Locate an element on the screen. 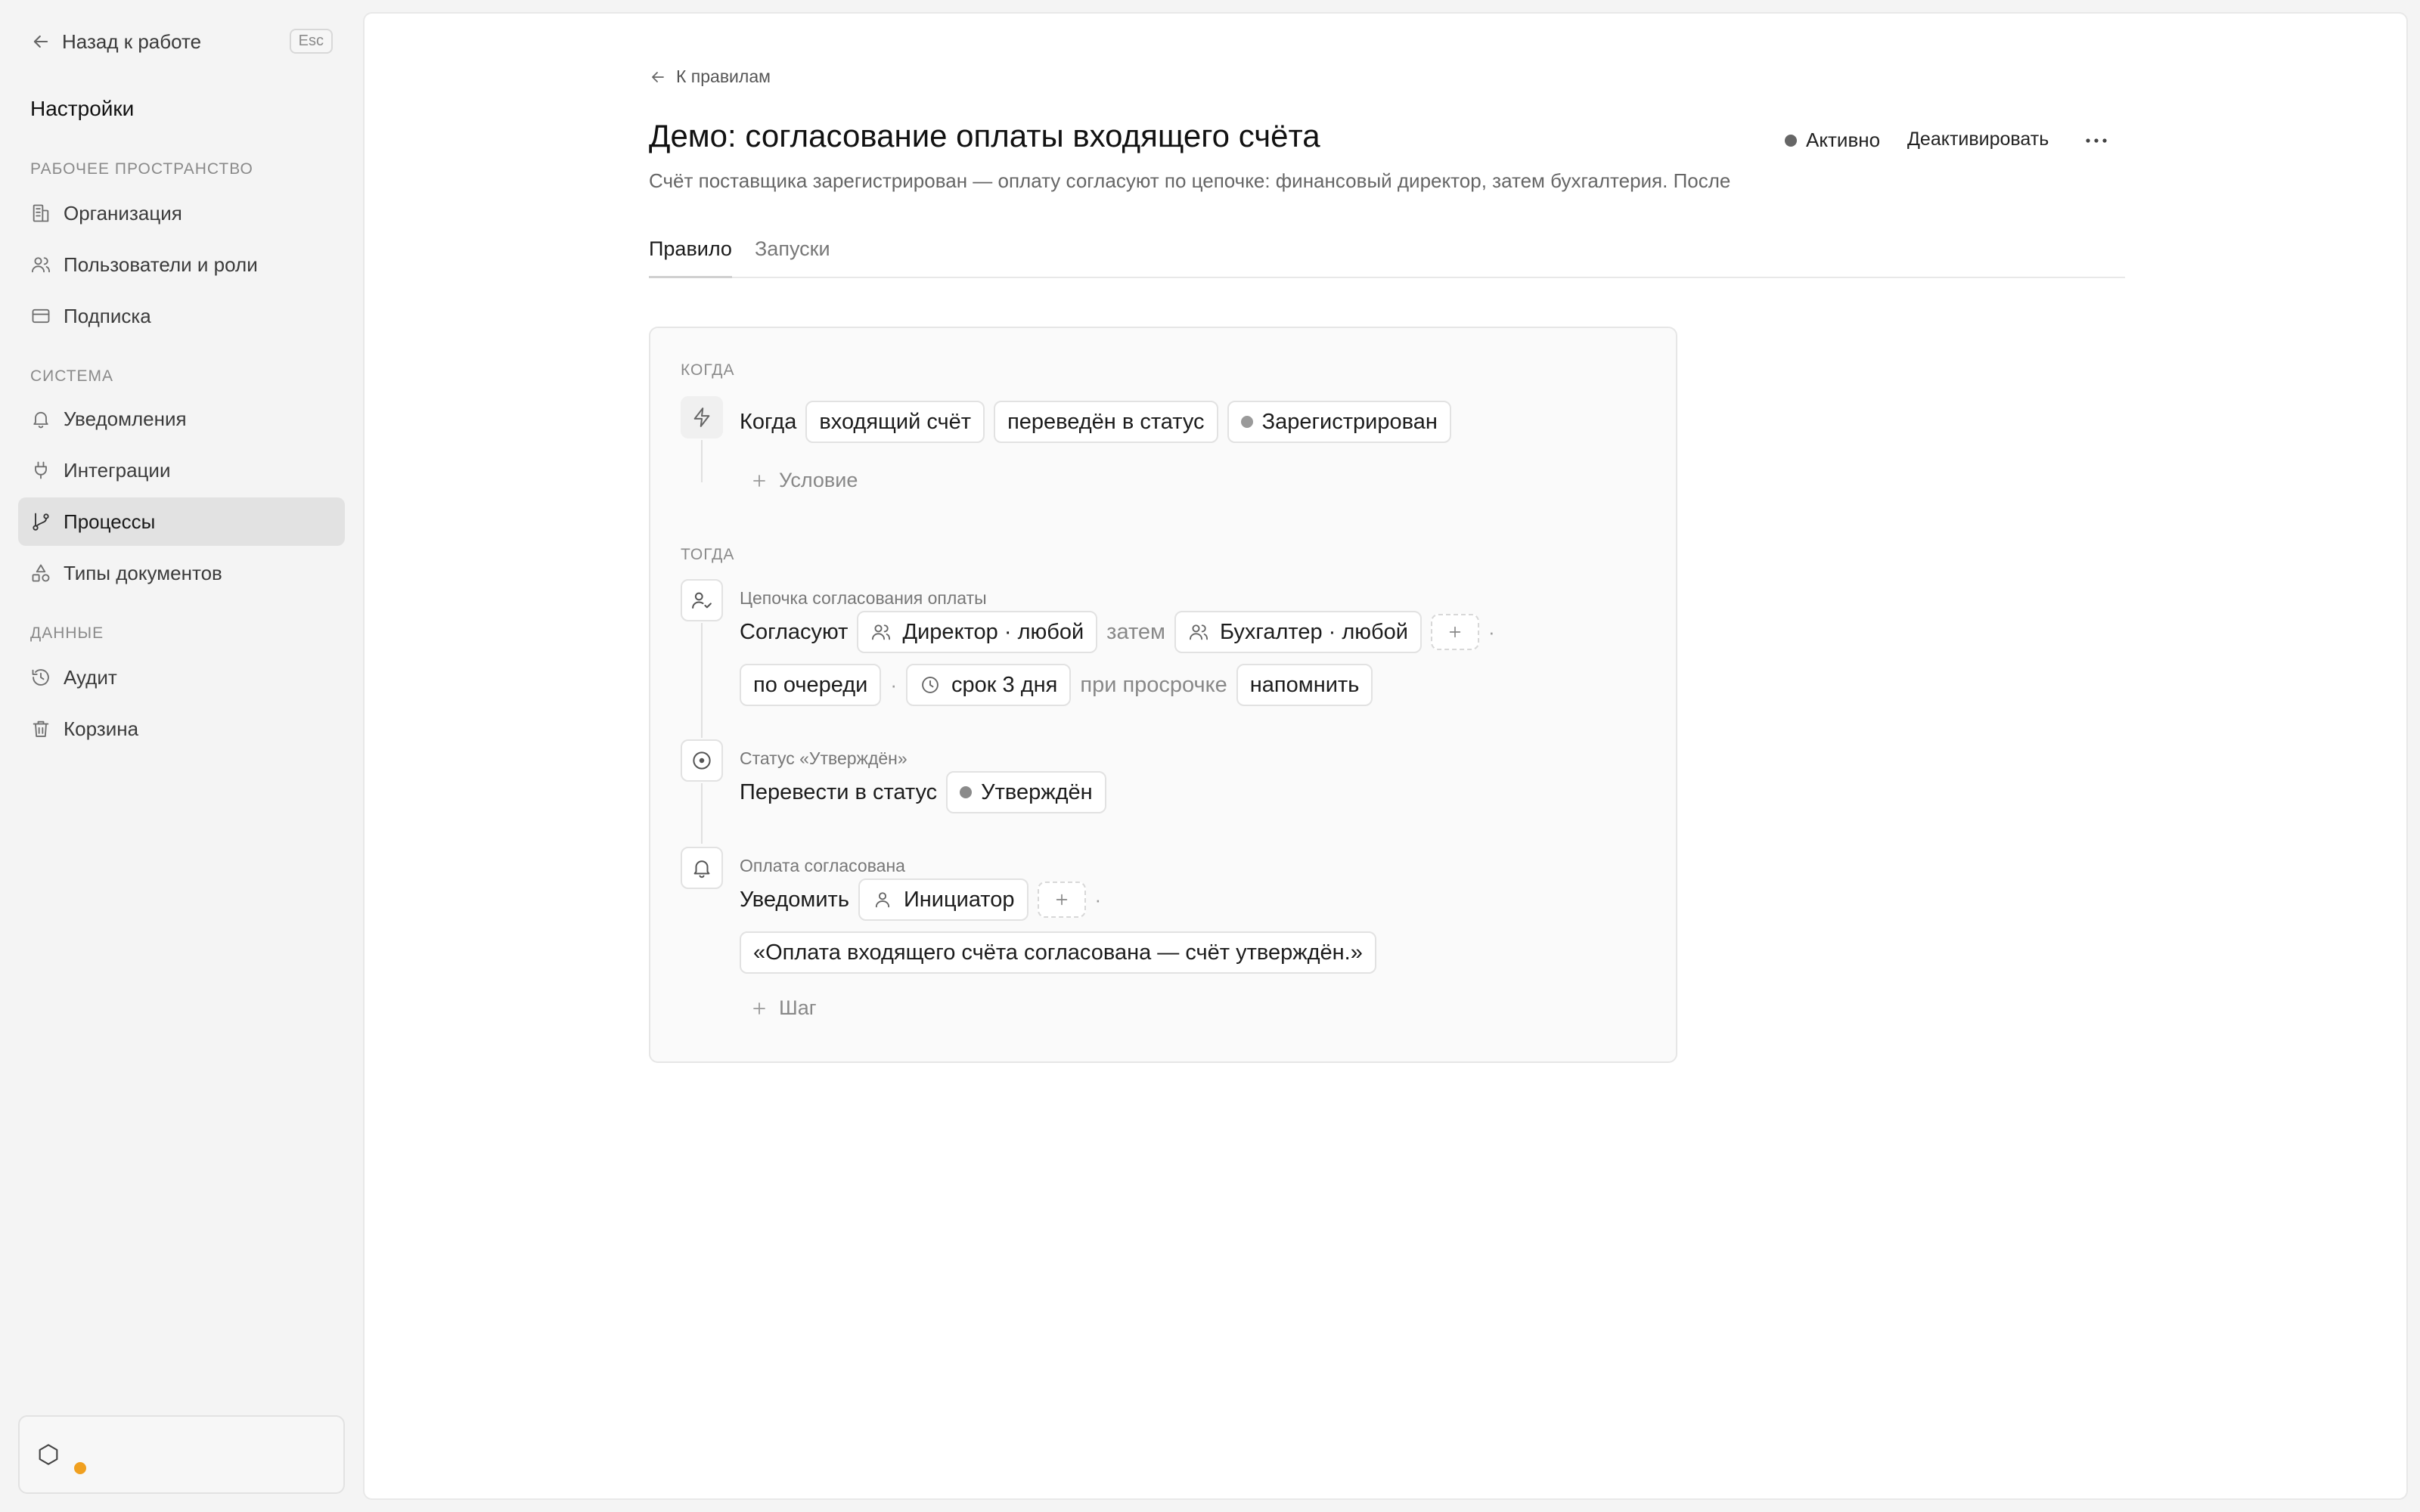  add-condition-button: Условие is located at coordinates (804, 481).